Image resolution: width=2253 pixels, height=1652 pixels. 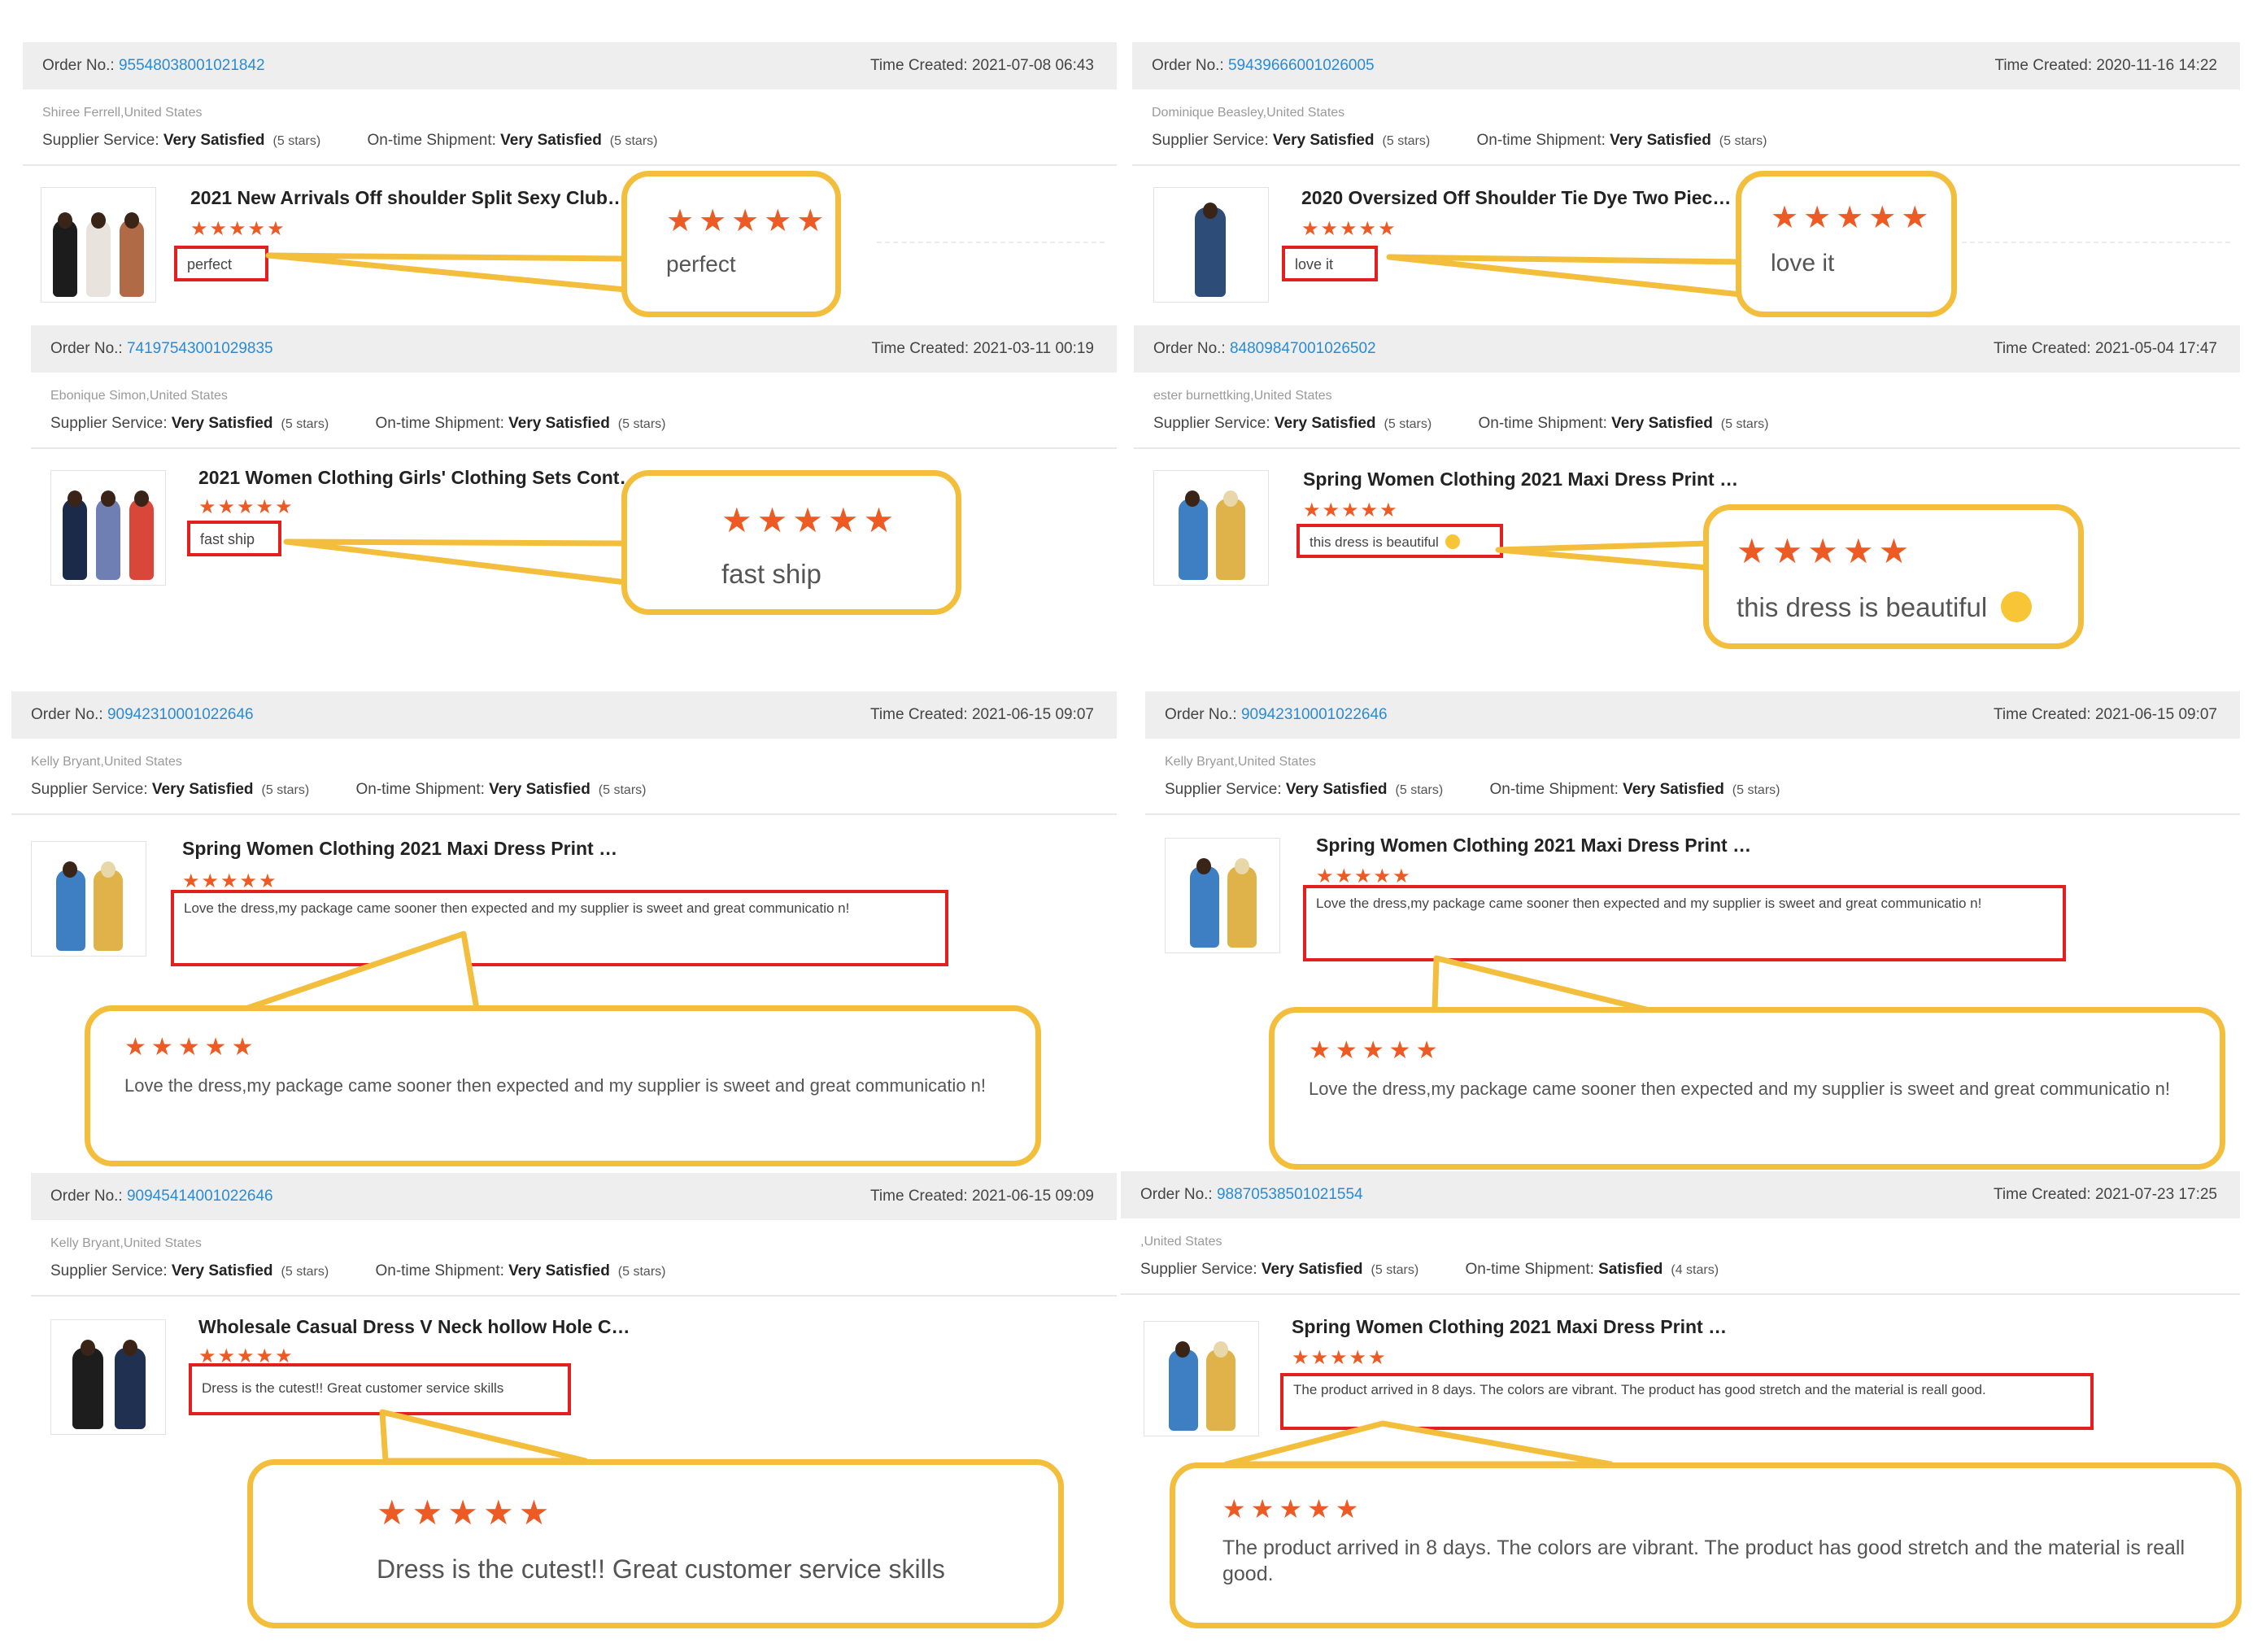 I want to click on callout-text-value: this dress is beautiful, so click(x=1862, y=607).